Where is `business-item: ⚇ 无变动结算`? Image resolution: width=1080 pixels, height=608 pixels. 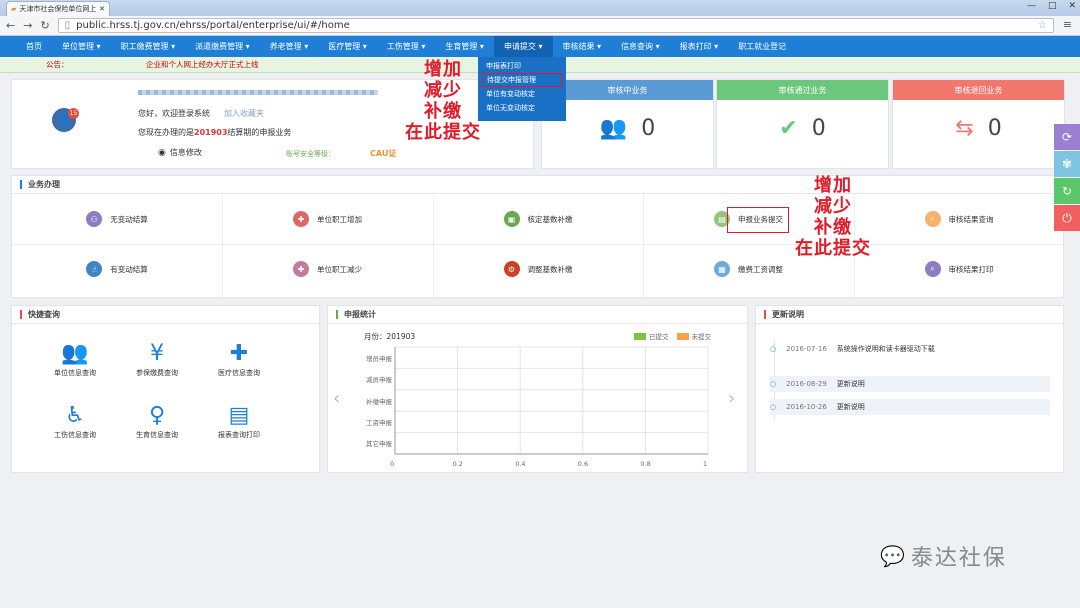 business-item: ⚇ 无变动结算 is located at coordinates (117, 219).